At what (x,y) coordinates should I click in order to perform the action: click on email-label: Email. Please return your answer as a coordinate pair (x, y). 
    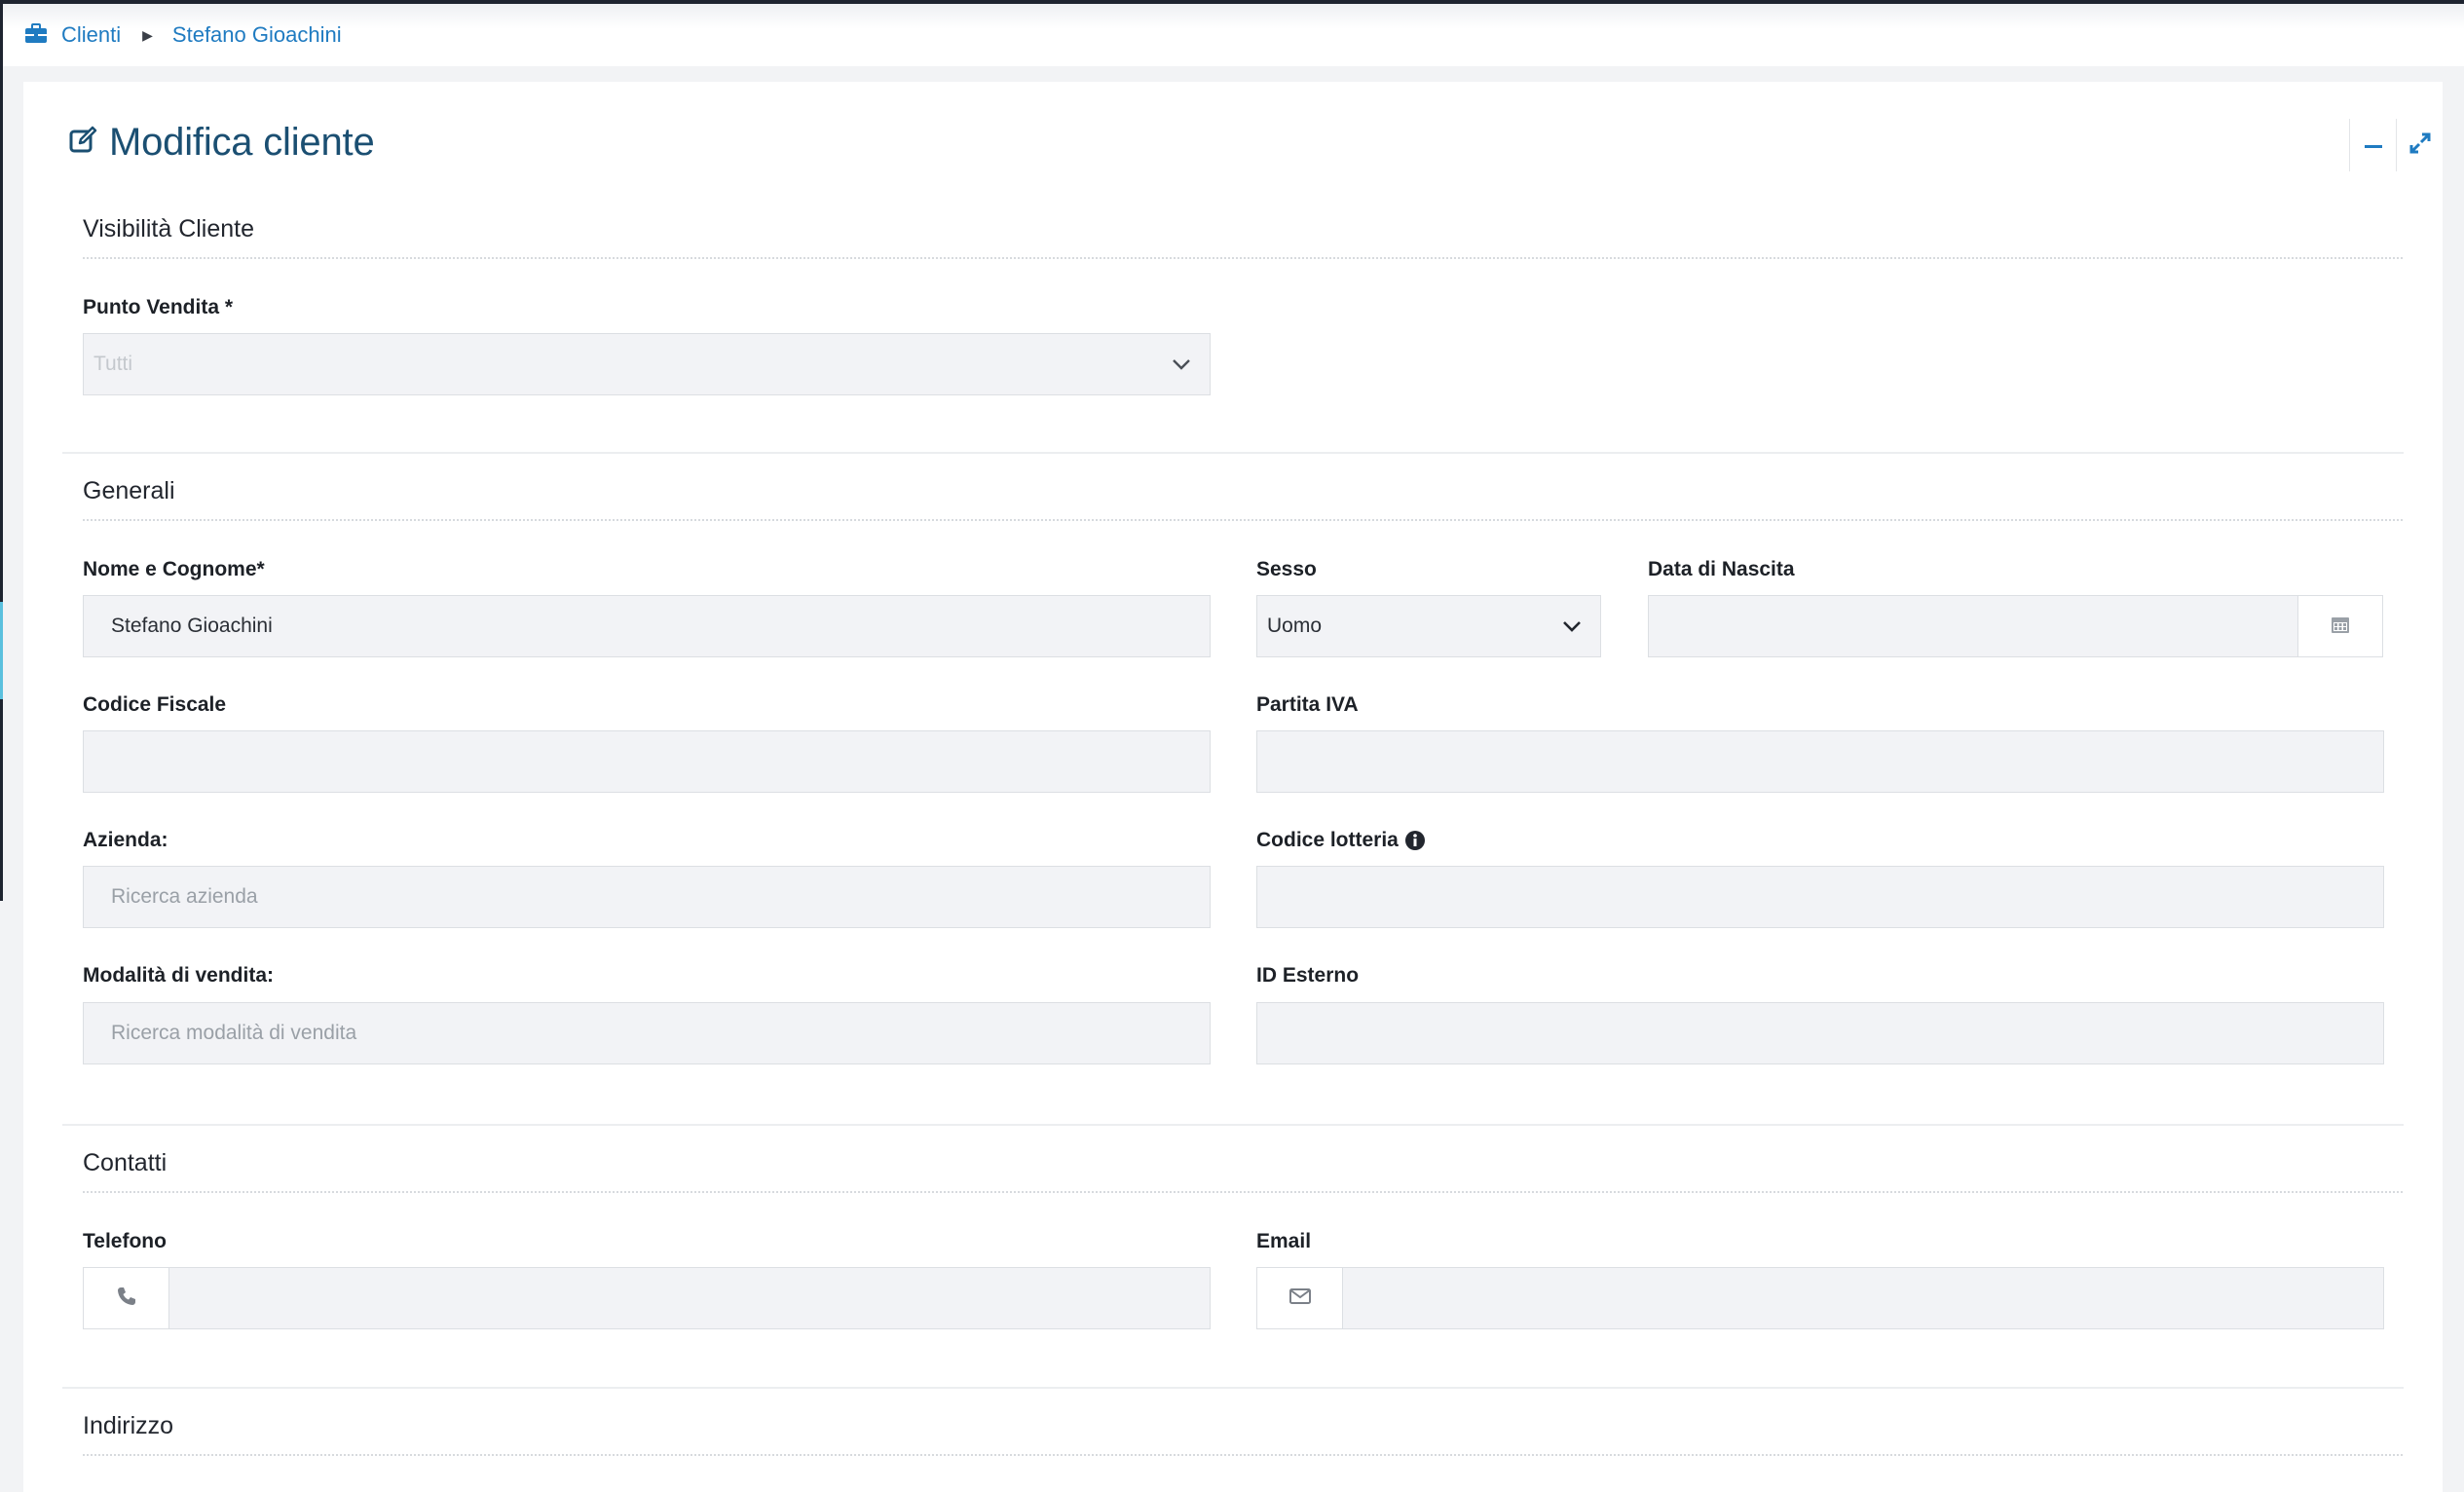
    Looking at the image, I should click on (1284, 1241).